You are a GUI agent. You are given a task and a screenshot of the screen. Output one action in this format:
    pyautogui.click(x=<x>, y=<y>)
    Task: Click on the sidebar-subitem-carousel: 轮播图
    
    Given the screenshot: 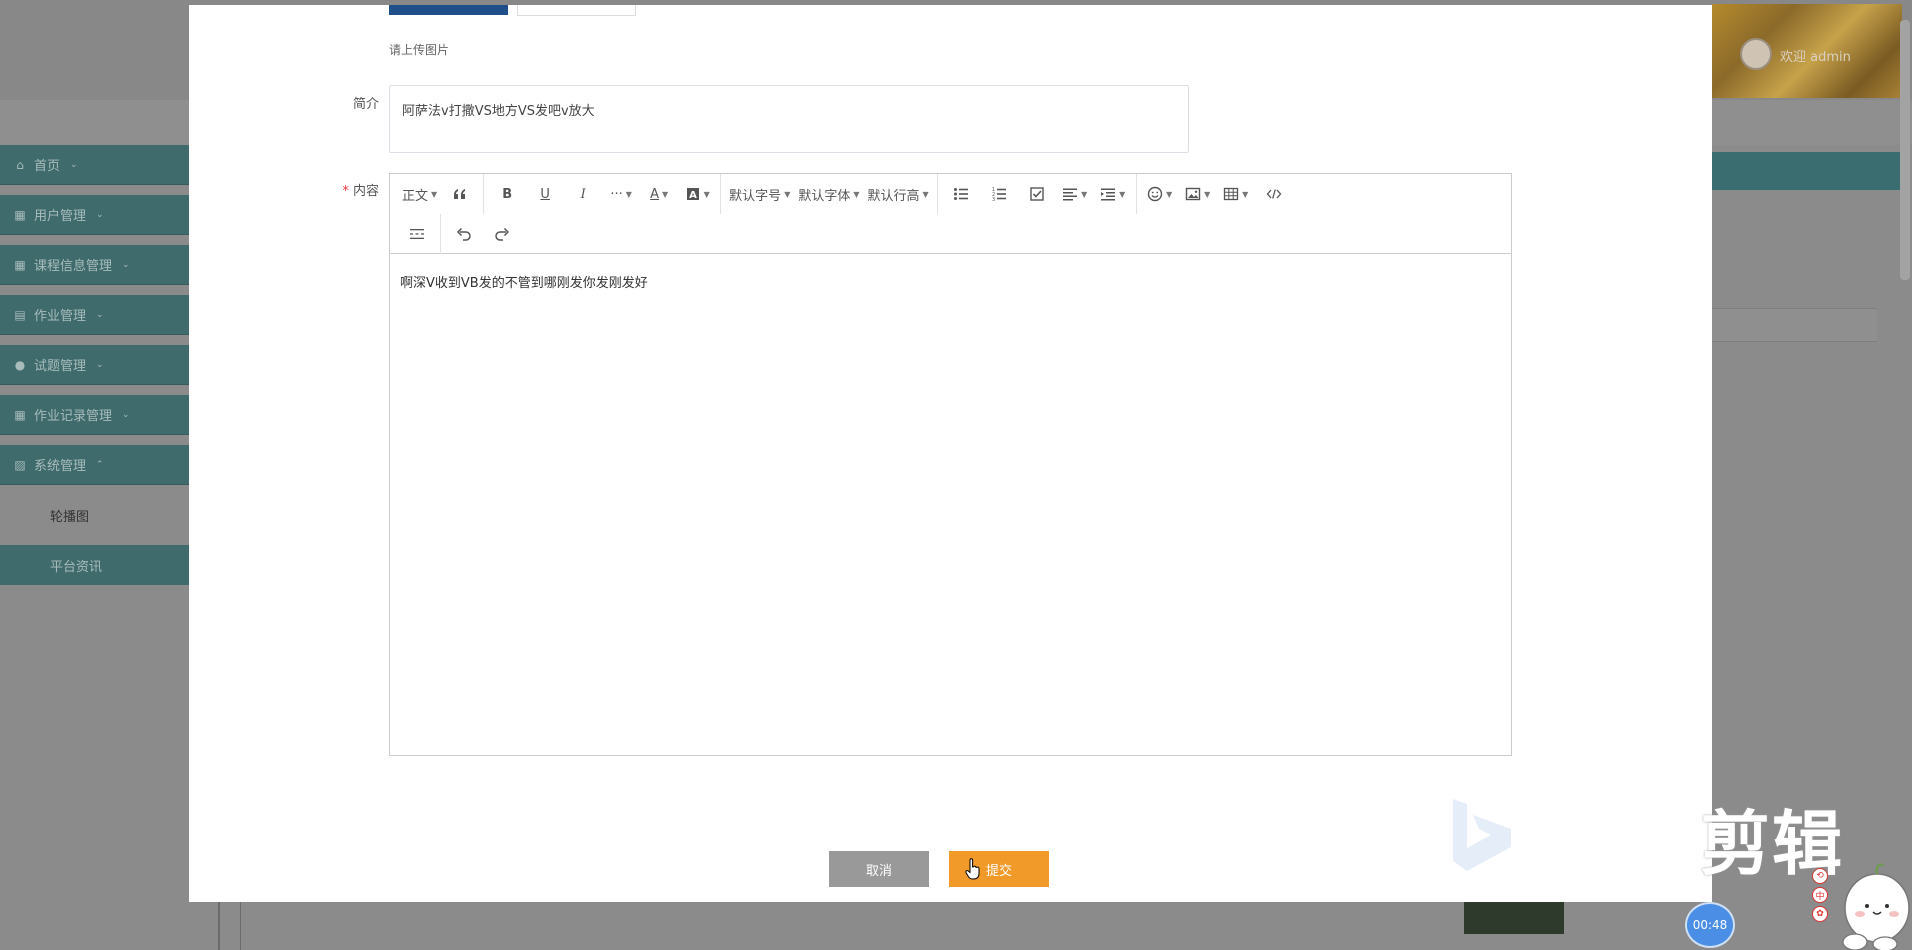 What is the action you would take?
    pyautogui.click(x=95, y=515)
    